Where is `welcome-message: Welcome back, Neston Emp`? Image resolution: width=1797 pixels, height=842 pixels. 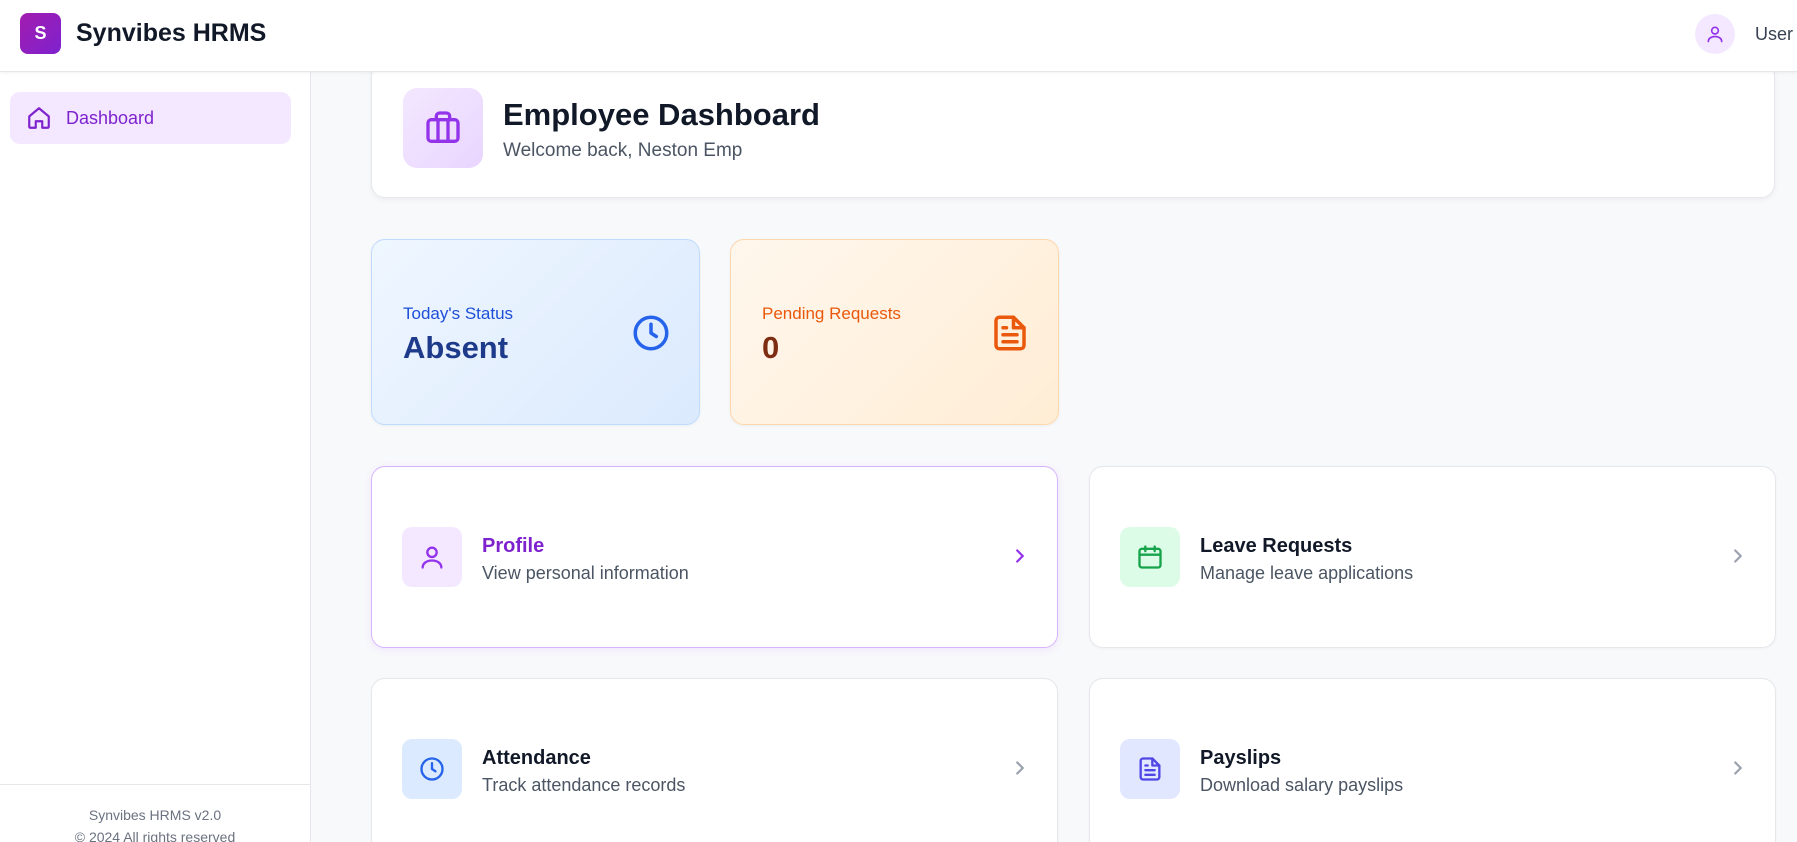 welcome-message: Welcome back, Neston Emp is located at coordinates (623, 150).